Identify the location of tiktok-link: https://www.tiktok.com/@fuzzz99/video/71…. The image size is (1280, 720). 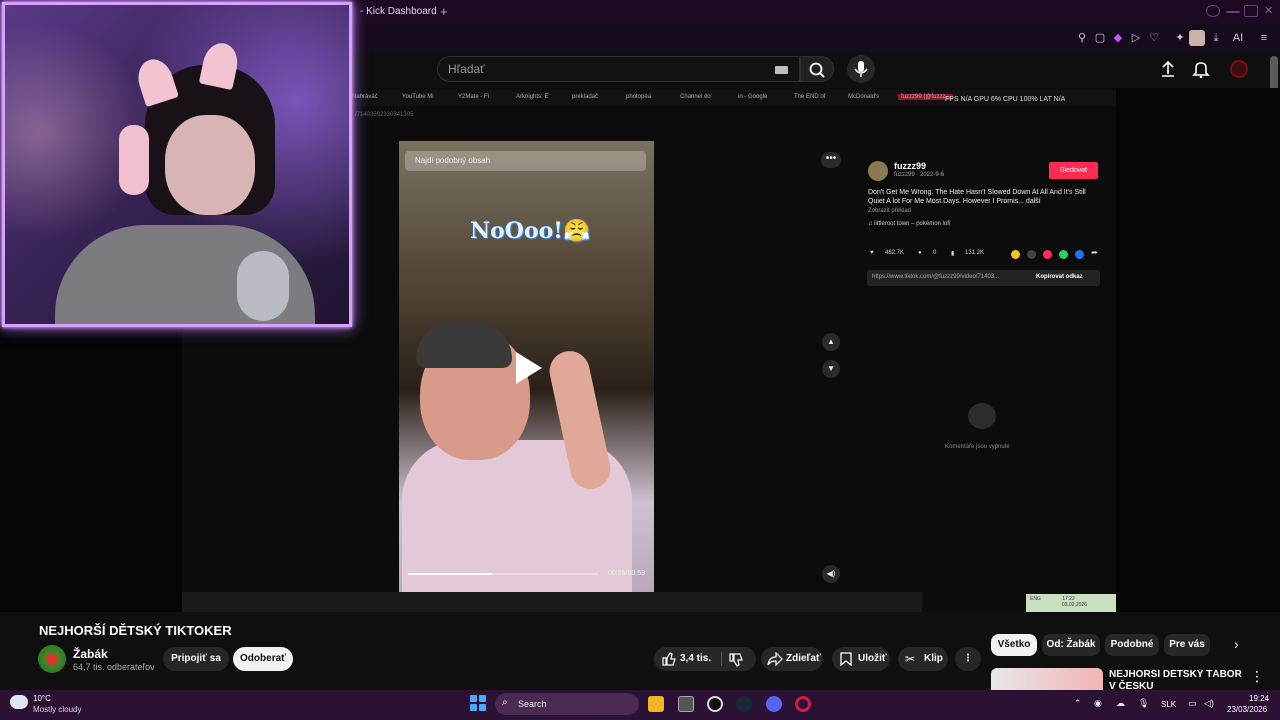
(936, 277).